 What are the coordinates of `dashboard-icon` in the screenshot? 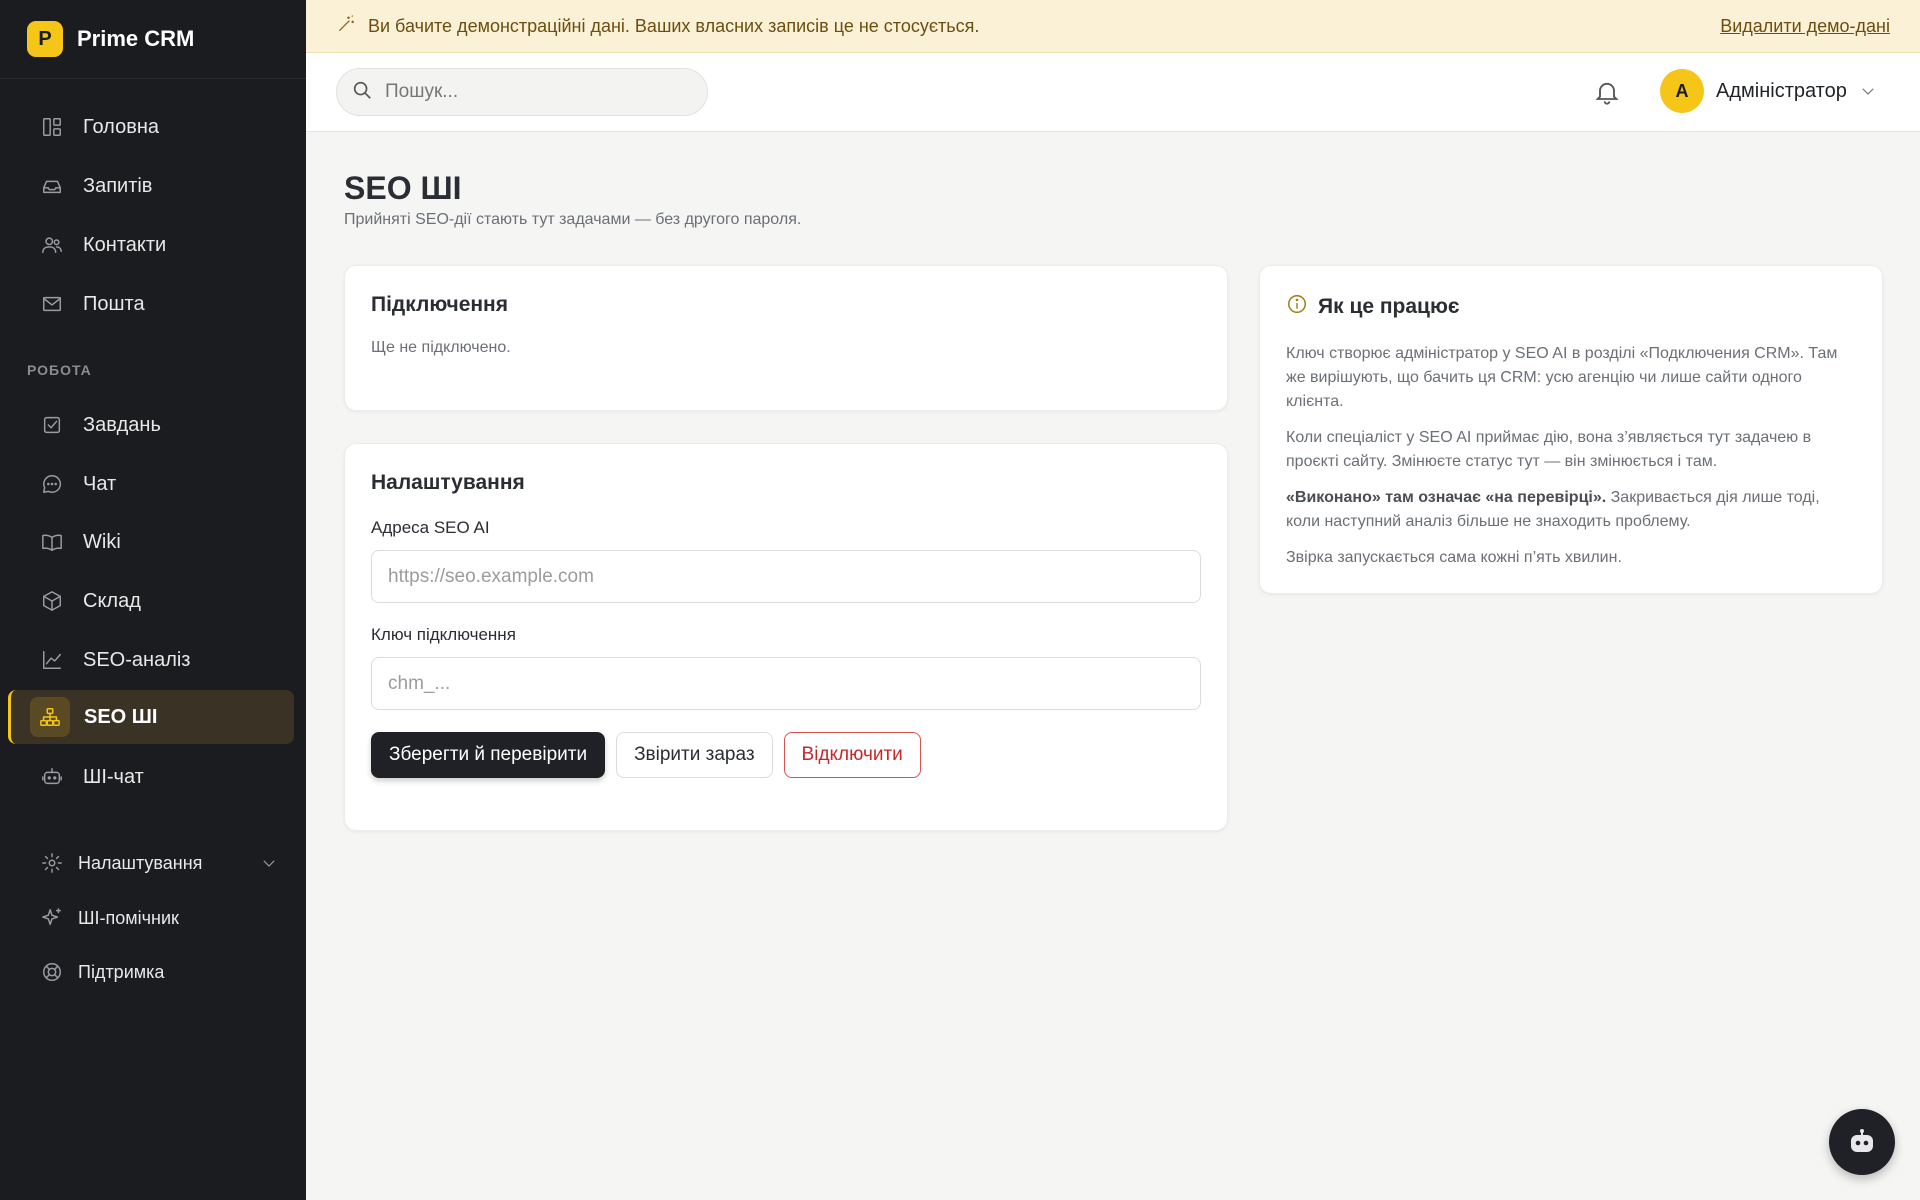 It's located at (52, 127).